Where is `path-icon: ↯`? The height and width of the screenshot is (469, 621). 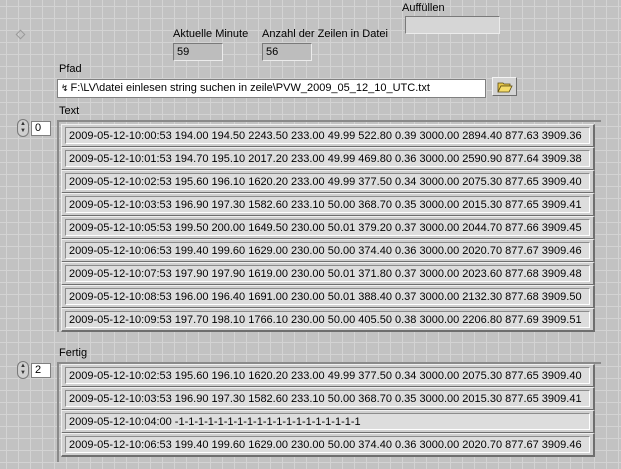
path-icon: ↯ is located at coordinates (65, 88).